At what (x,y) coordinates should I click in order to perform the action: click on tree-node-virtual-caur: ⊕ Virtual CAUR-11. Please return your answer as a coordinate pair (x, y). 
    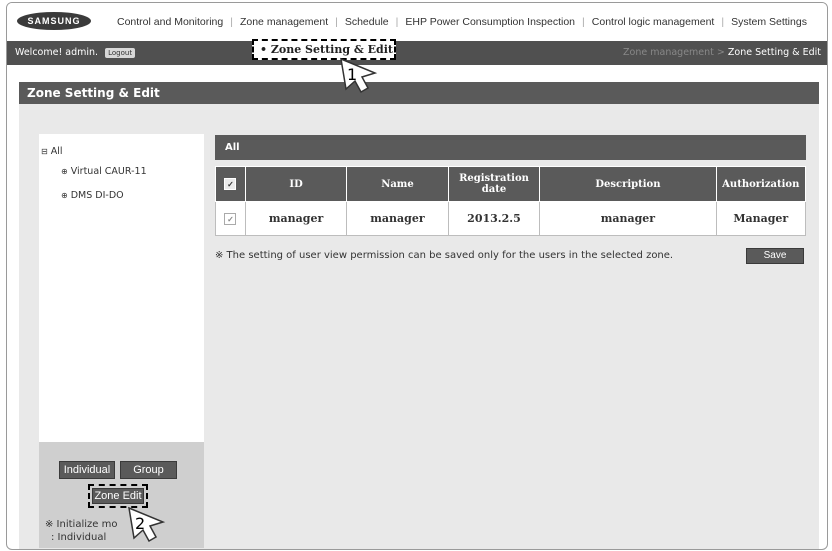
    Looking at the image, I should click on (104, 171).